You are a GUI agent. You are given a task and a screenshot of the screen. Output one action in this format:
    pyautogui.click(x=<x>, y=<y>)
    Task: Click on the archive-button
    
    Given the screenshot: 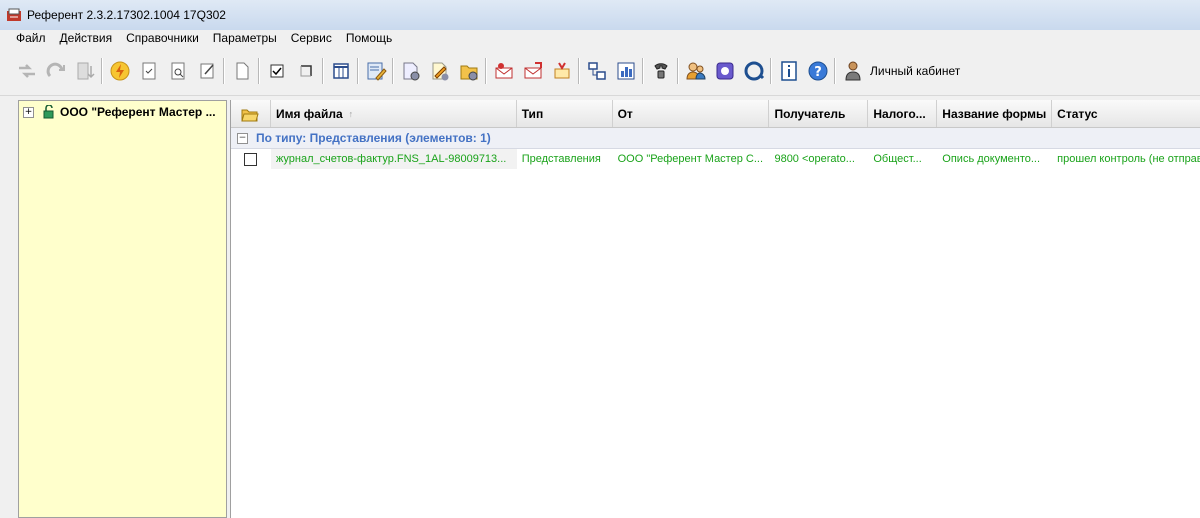 What is the action you would take?
    pyautogui.click(x=468, y=71)
    